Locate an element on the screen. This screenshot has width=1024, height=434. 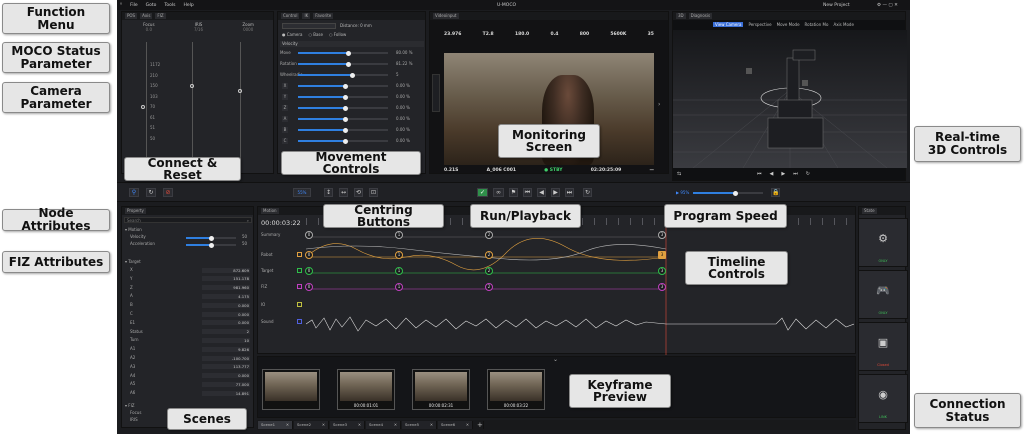
target-value-13: 77.000 is located at coordinates (226, 384).